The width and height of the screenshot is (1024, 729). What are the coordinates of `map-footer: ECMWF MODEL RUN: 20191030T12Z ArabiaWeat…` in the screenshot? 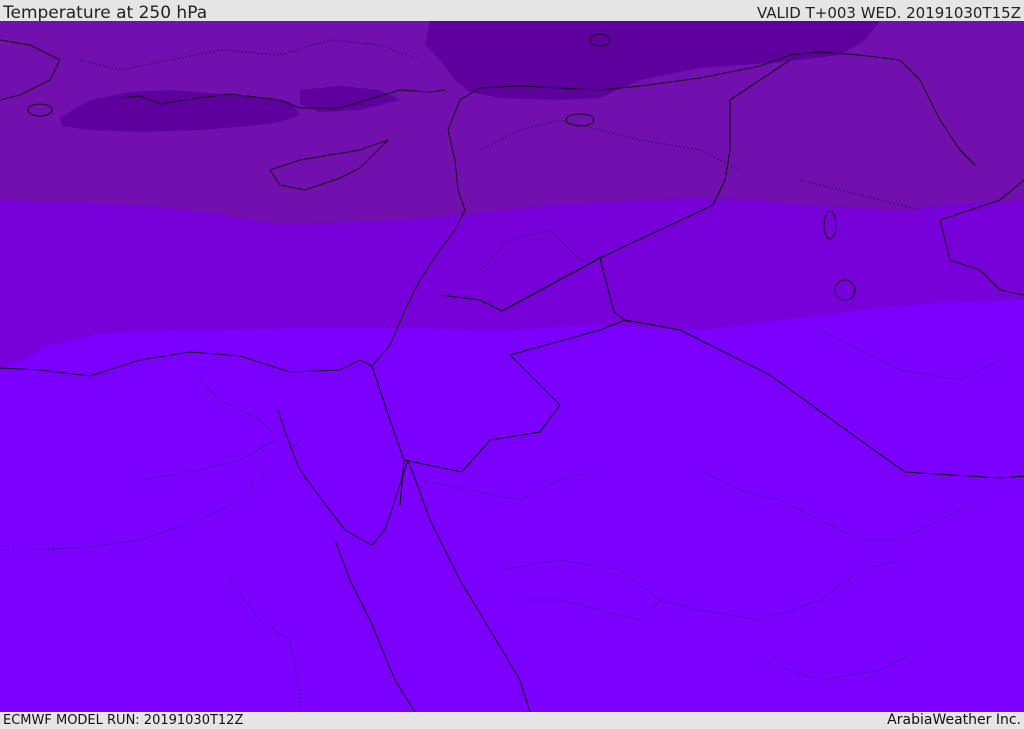 It's located at (512, 720).